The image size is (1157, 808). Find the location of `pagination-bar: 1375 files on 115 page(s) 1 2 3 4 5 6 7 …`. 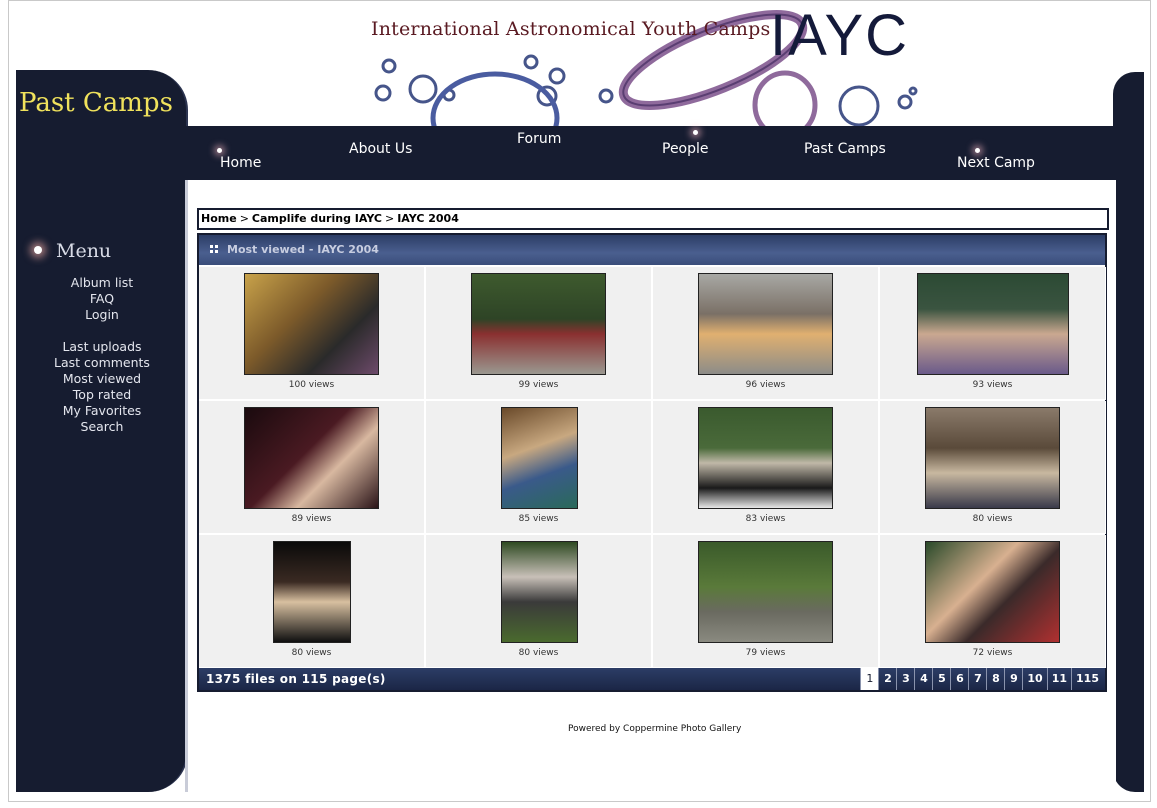

pagination-bar: 1375 files on 115 page(s) 1 2 3 4 5 6 7 … is located at coordinates (652, 679).